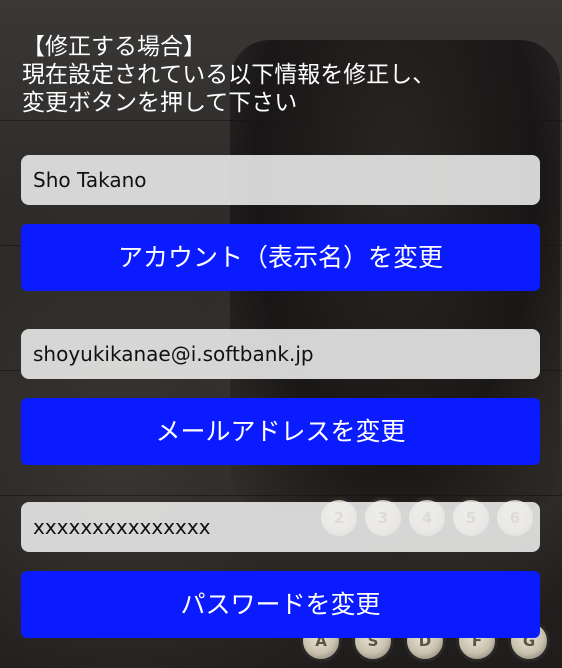  I want to click on instructions-text: 【修正する場合】 現在設定されている以下情報を修正し、 変更ボタンを押して下さい, so click(282, 75).